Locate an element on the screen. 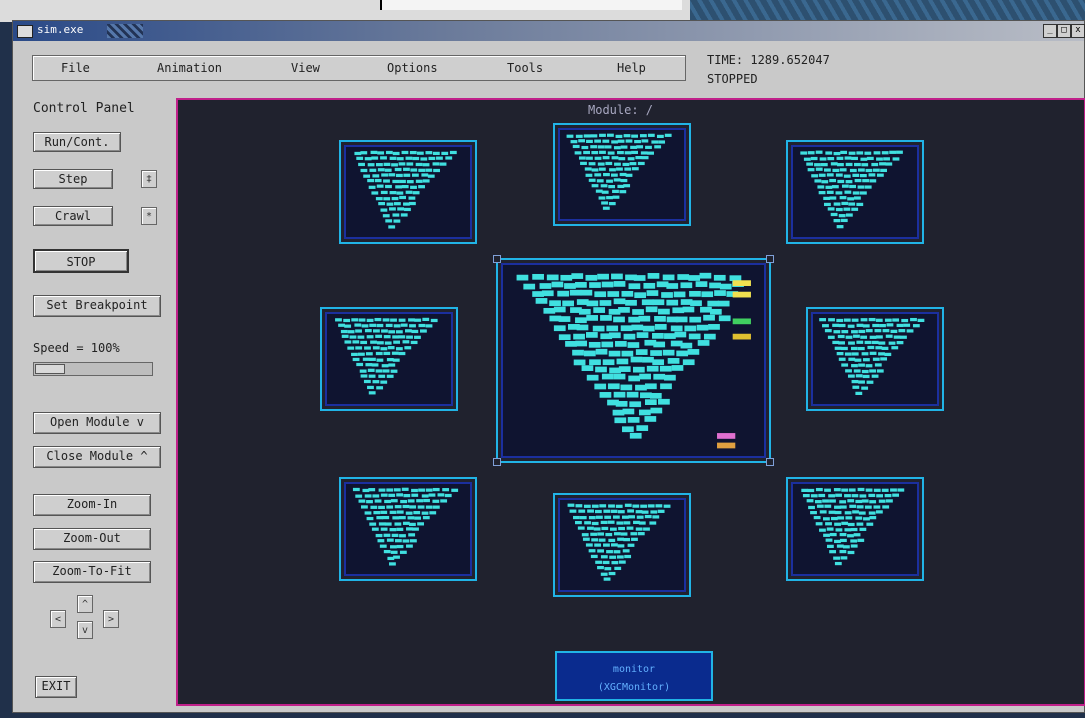 Image resolution: width=1085 pixels, height=718 pixels. simulation-time: TIME: 1289.652047 is located at coordinates (768, 60).